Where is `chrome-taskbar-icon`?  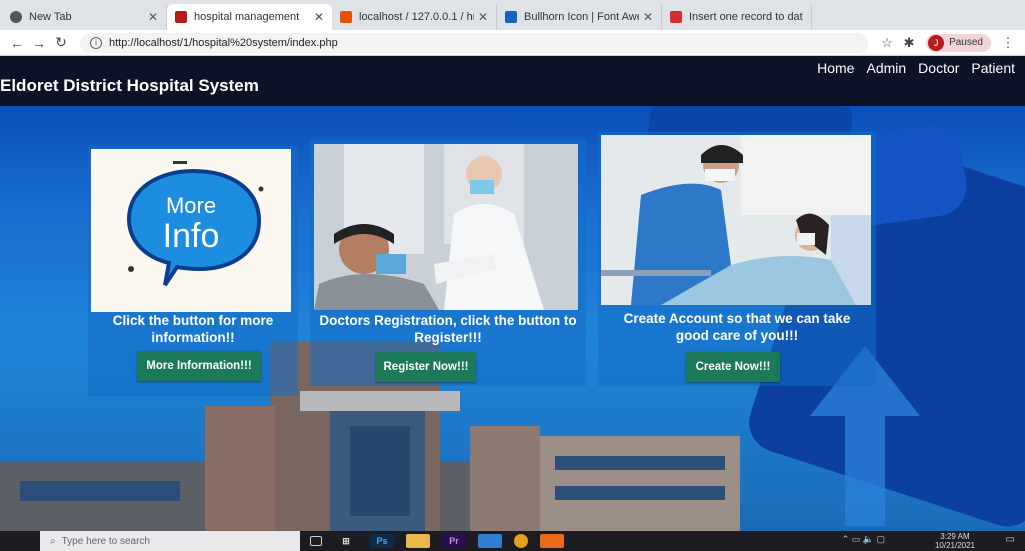 chrome-taskbar-icon is located at coordinates (521, 541).